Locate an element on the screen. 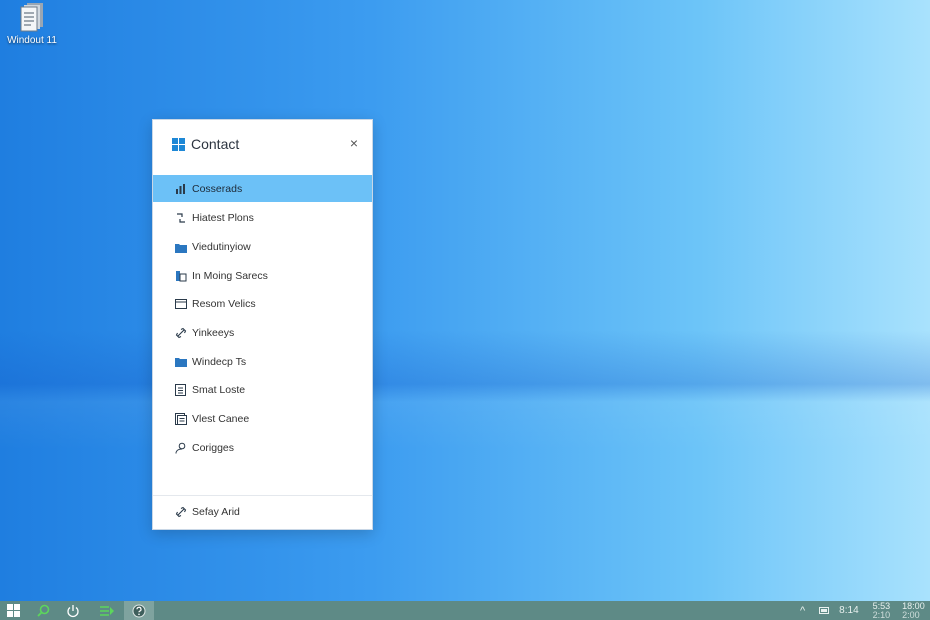 The height and width of the screenshot is (620, 930). footer-item-sefay-arid: Sefay Arid is located at coordinates (262, 512).